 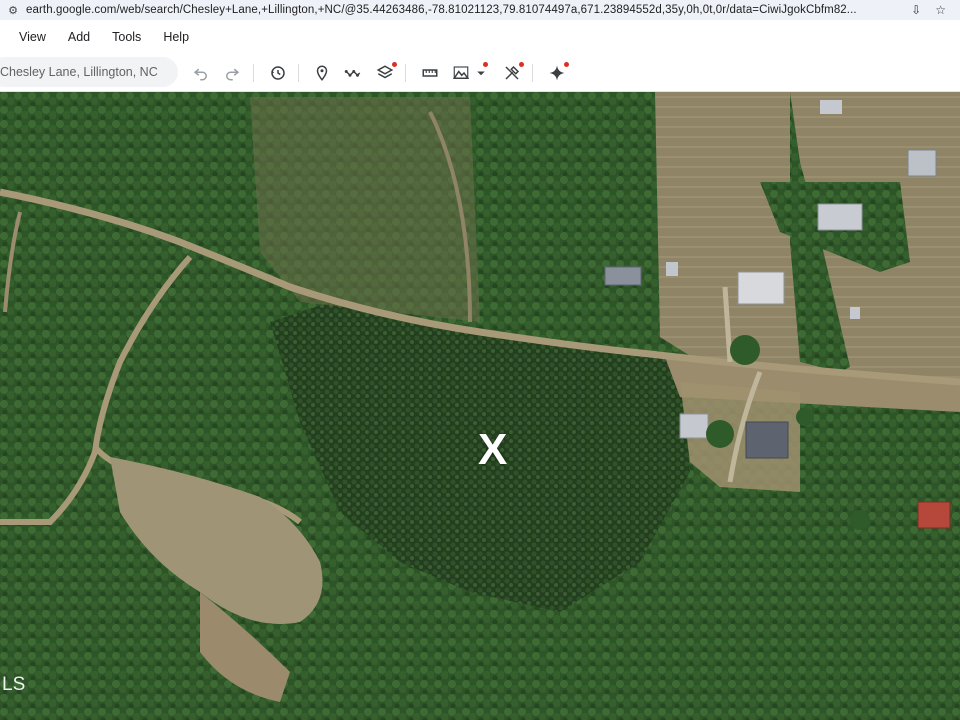 What do you see at coordinates (32, 37) in the screenshot?
I see `menu-view: View` at bounding box center [32, 37].